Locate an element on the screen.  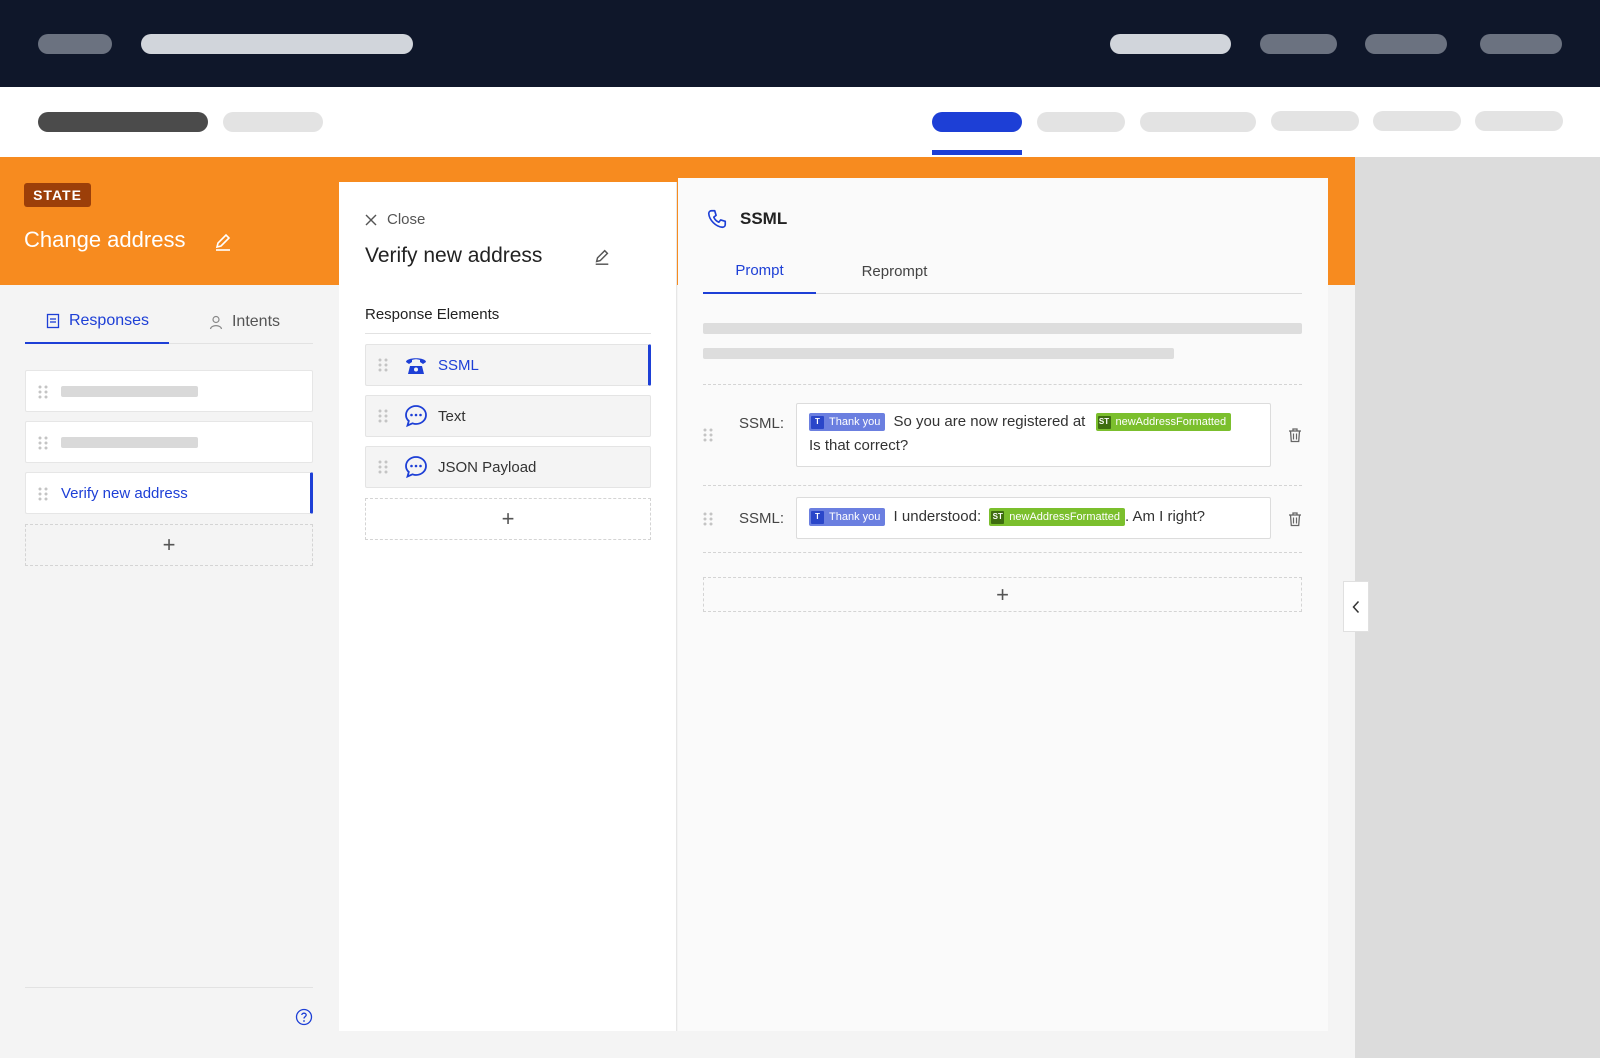
user-icon is located at coordinates (216, 322).